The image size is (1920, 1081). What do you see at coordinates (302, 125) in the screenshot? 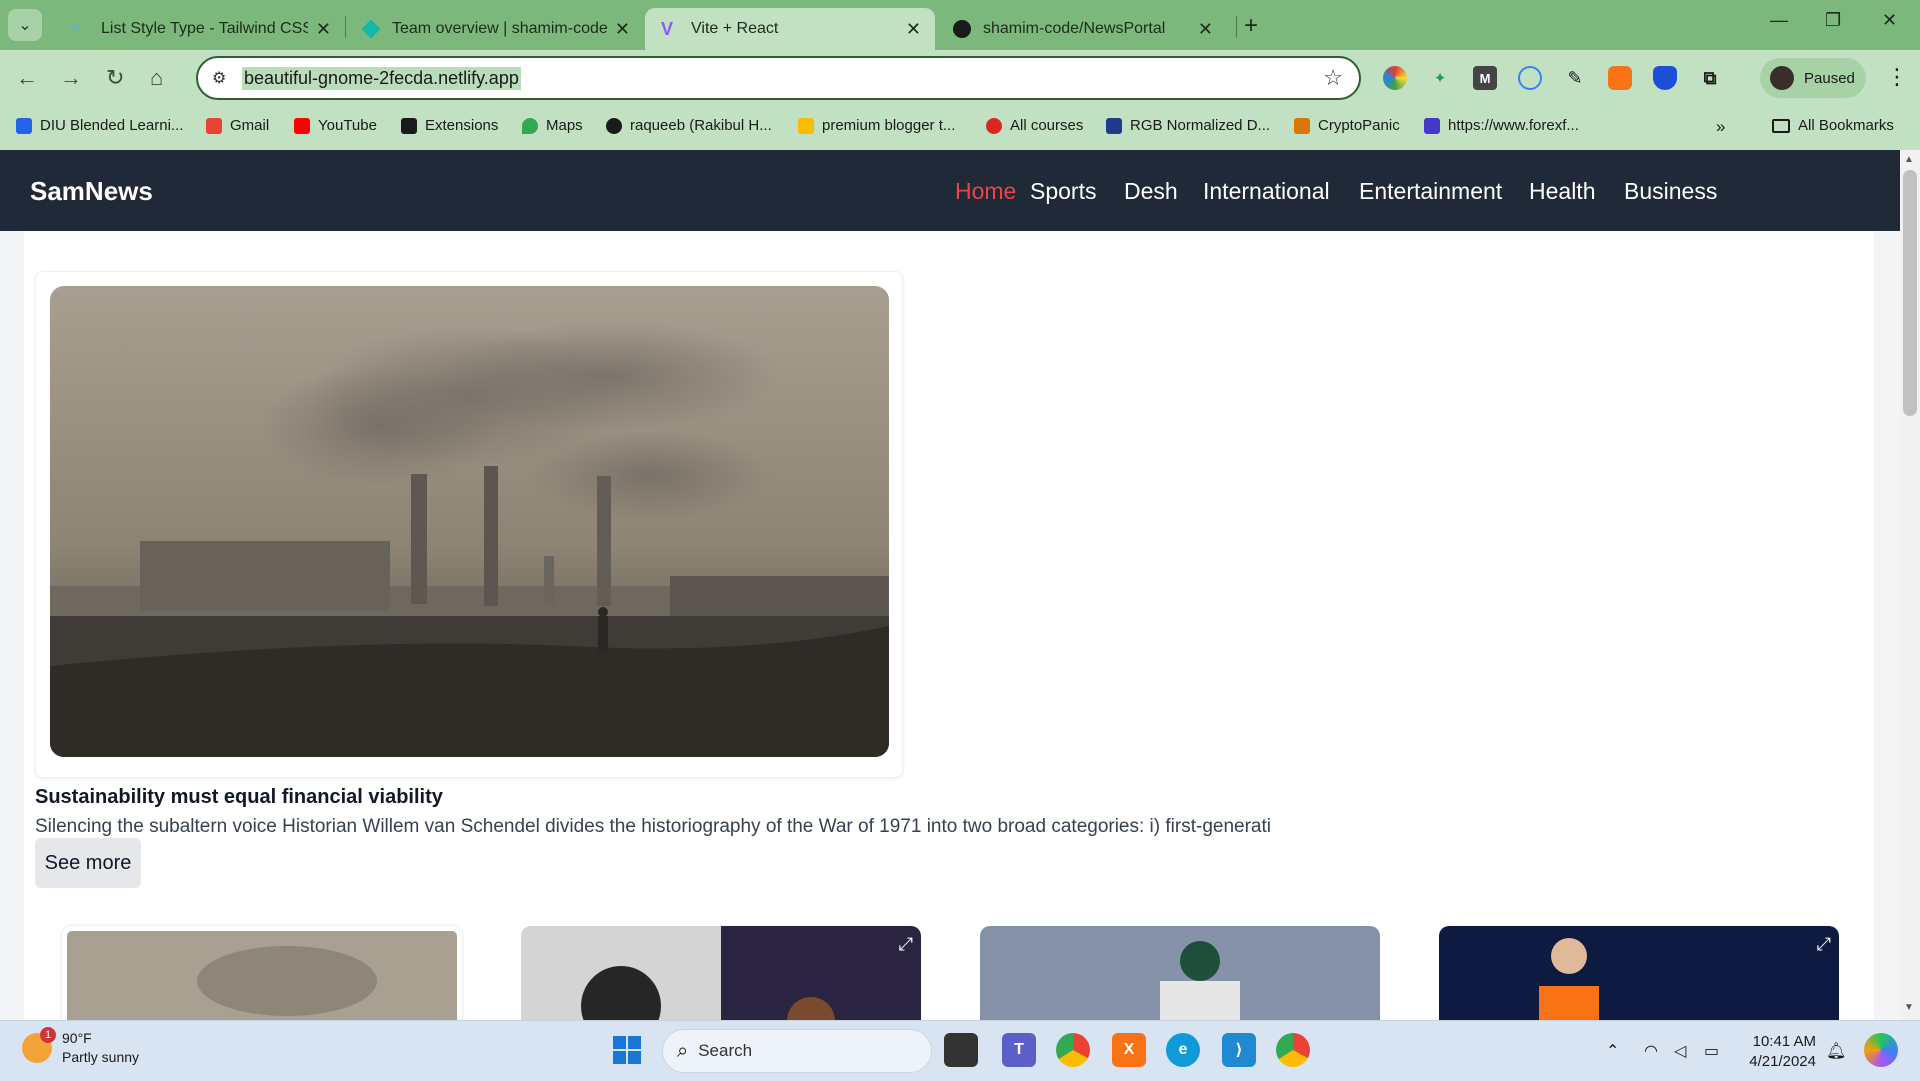
I see `youtube-icon` at bounding box center [302, 125].